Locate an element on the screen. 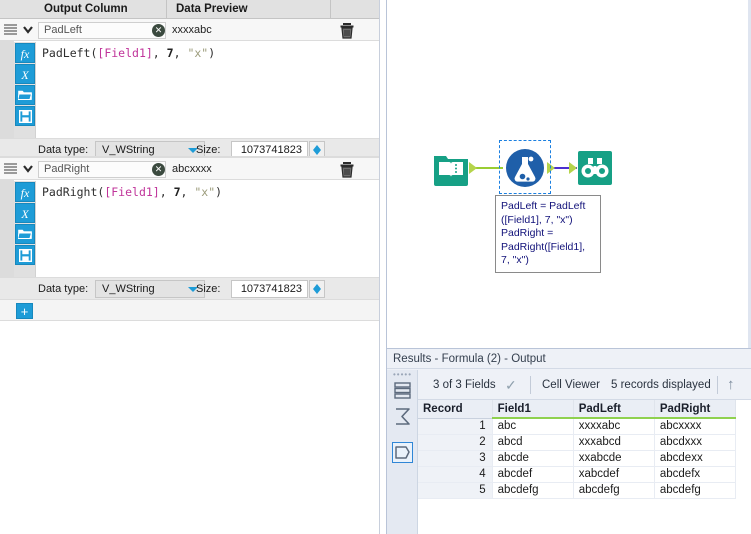  column-header-padright: PadRight is located at coordinates (695, 409).